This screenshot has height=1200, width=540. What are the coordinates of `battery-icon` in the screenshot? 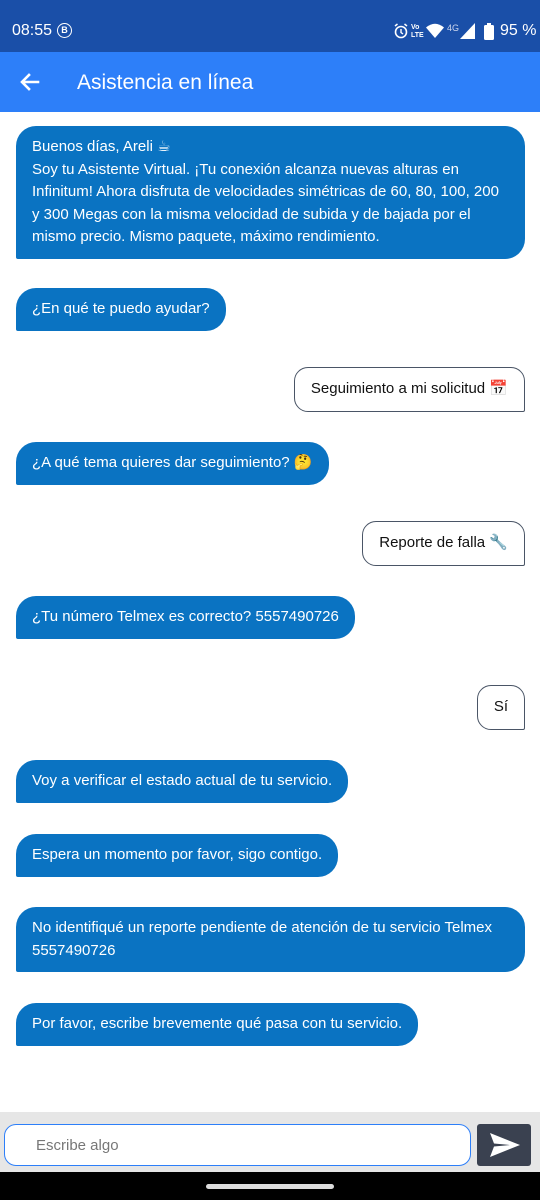 It's located at (489, 31).